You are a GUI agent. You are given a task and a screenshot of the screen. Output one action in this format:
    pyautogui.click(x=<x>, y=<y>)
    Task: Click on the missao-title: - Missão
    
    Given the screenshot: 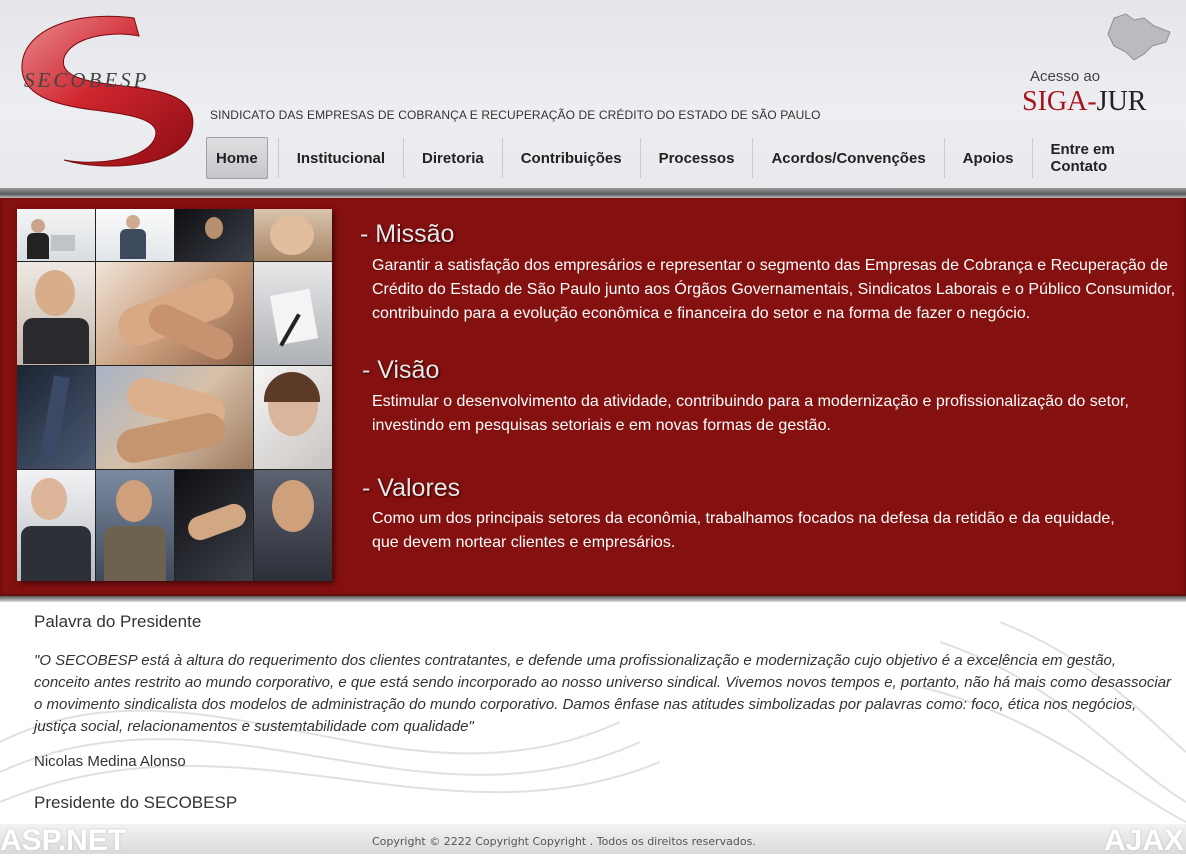 What is the action you would take?
    pyautogui.click(x=407, y=234)
    